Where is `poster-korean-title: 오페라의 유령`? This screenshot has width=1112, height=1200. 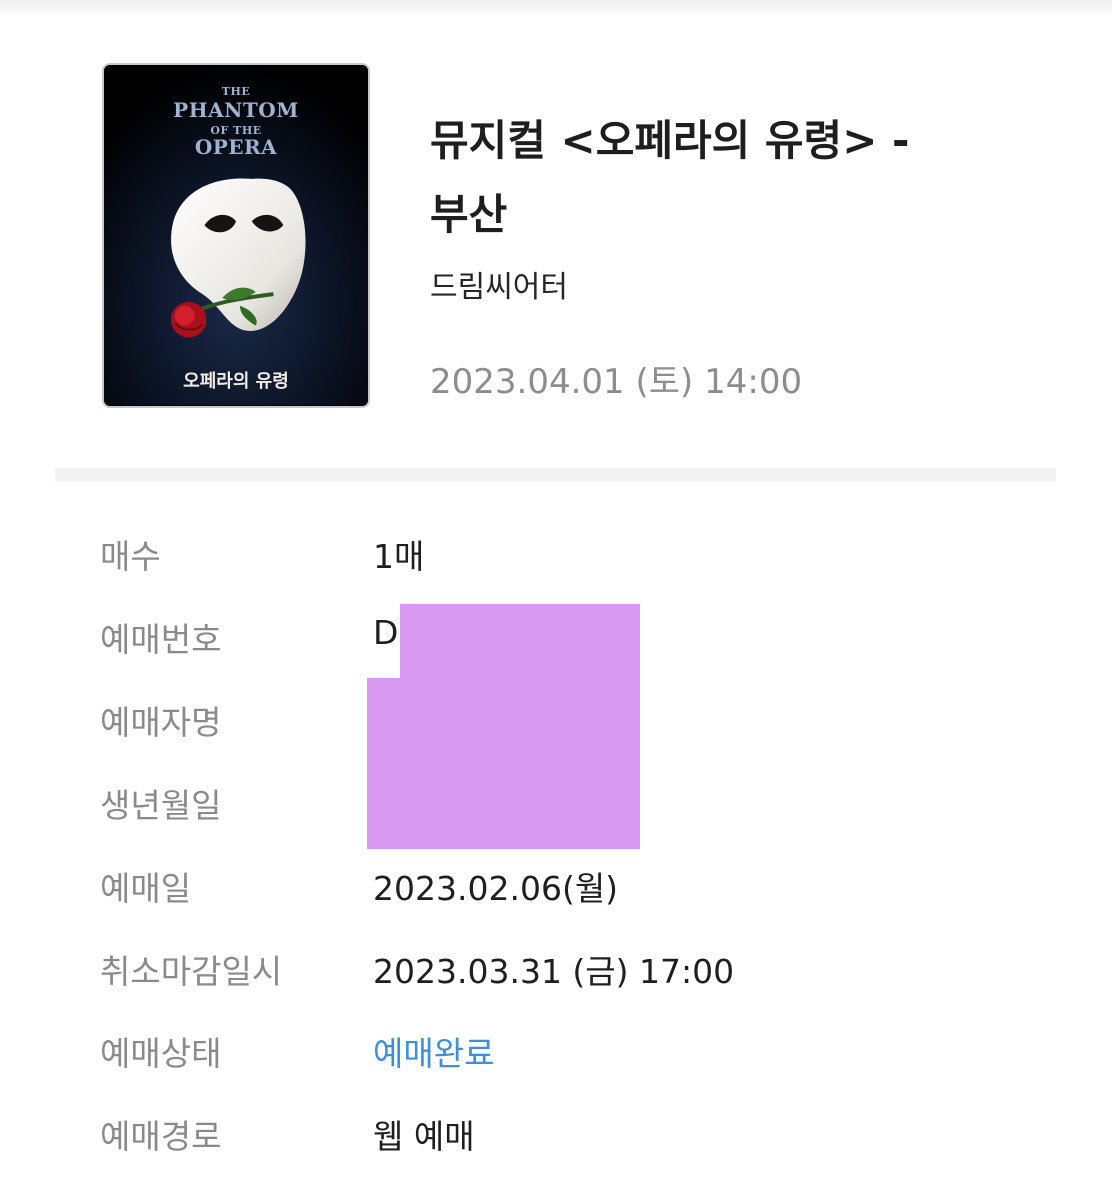 poster-korean-title: 오페라의 유령 is located at coordinates (236, 381).